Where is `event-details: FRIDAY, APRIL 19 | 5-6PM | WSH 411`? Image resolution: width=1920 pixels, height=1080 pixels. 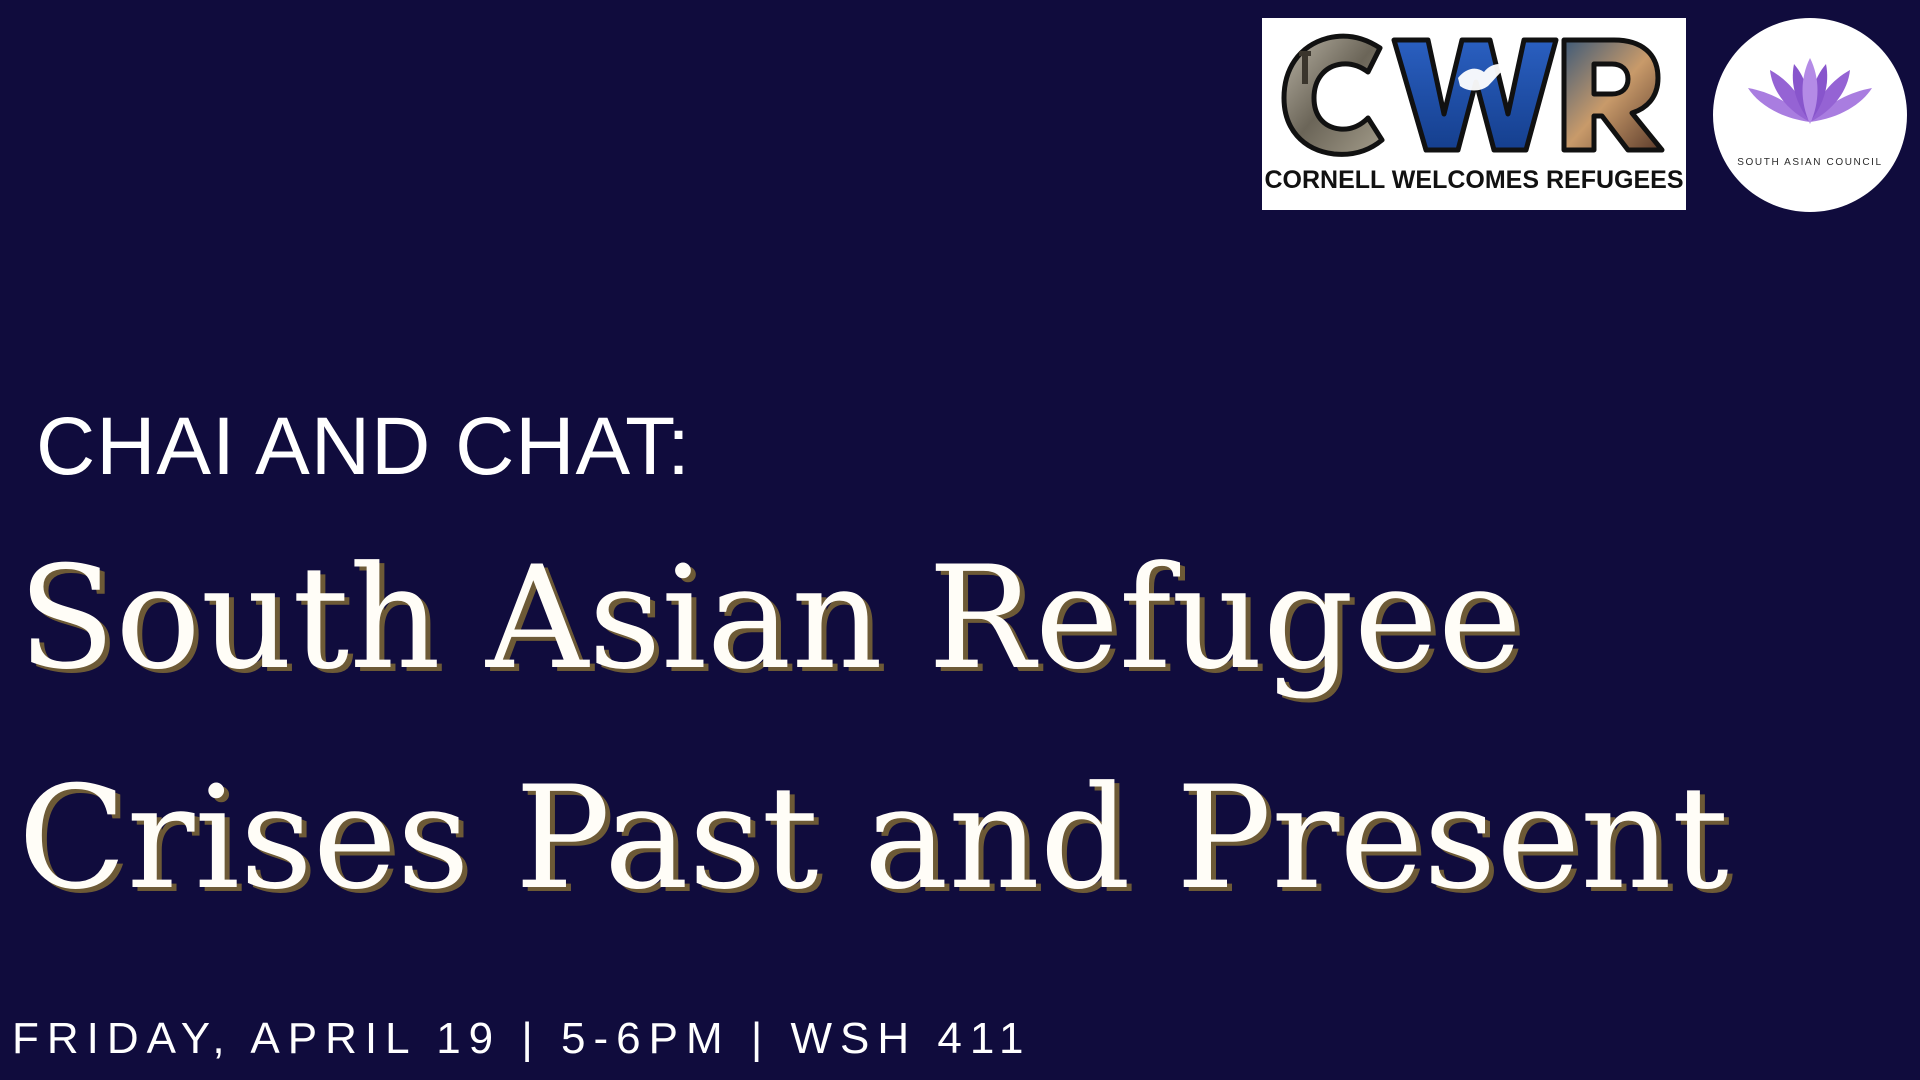
event-details: FRIDAY, APRIL 19 | 5-6PM | WSH 411 is located at coordinates (522, 1038).